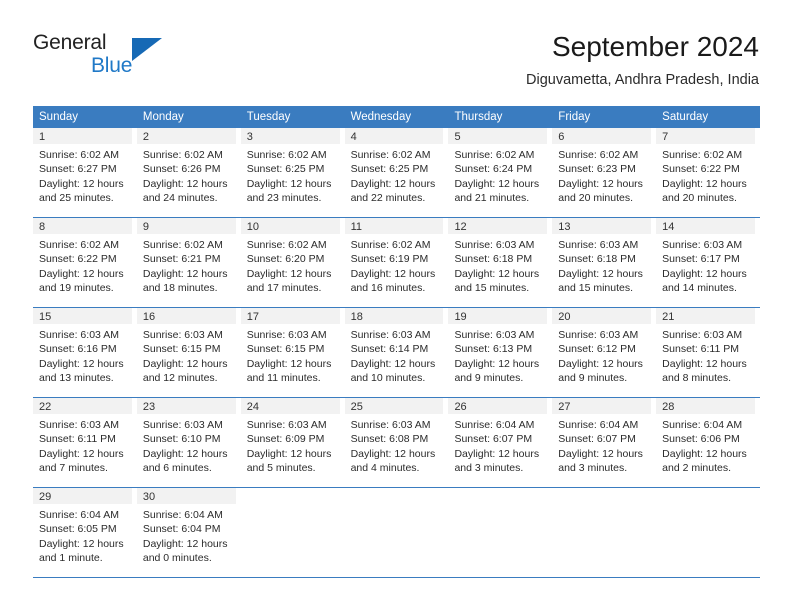  What do you see at coordinates (602, 136) in the screenshot?
I see `day-number: 6` at bounding box center [602, 136].